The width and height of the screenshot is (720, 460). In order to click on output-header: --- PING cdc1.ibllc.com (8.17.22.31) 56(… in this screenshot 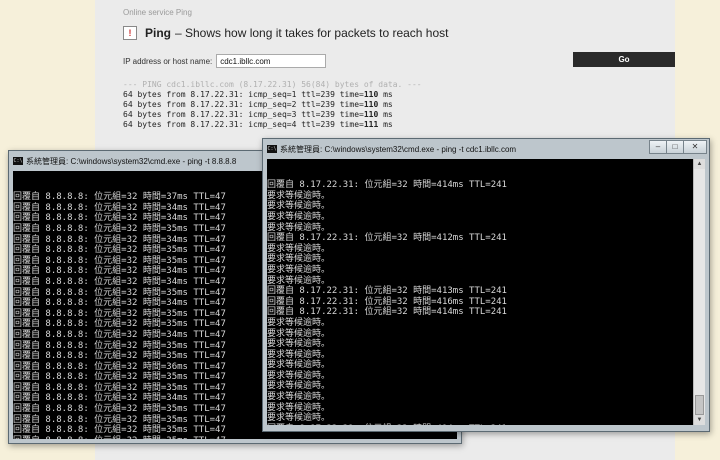, I will do `click(272, 84)`.